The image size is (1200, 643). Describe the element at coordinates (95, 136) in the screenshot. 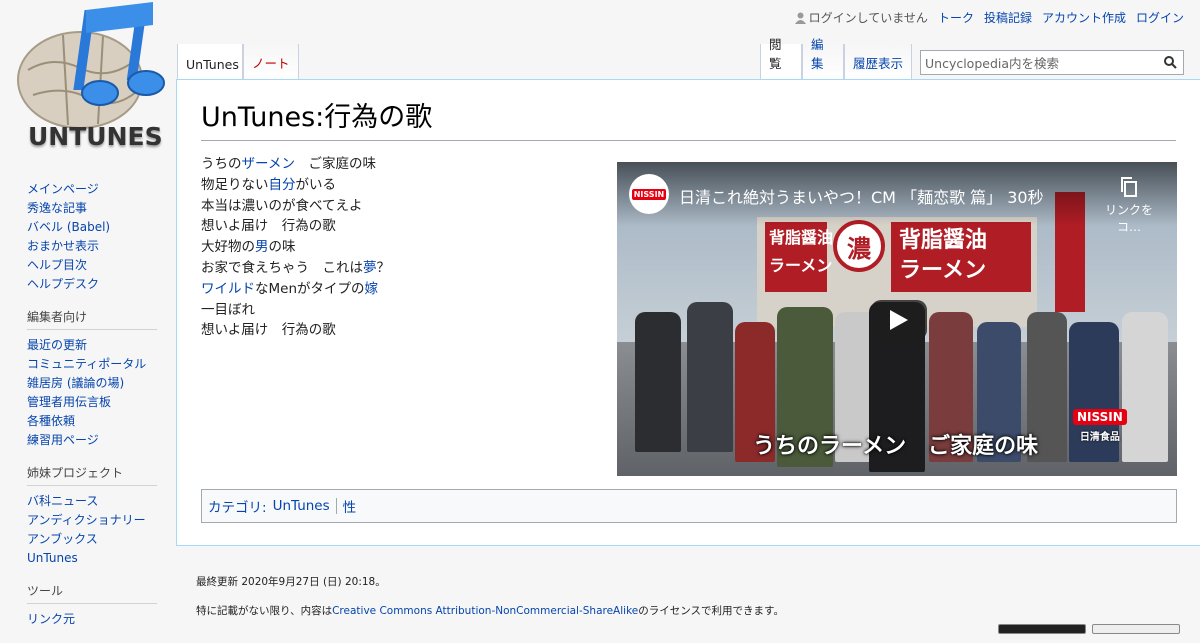

I see `logo-text: UNTUNES` at that location.